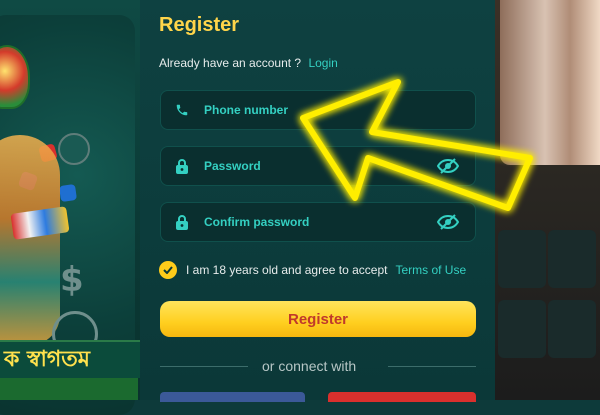 The height and width of the screenshot is (415, 600). What do you see at coordinates (204, 366) in the screenshot?
I see `divider-left` at bounding box center [204, 366].